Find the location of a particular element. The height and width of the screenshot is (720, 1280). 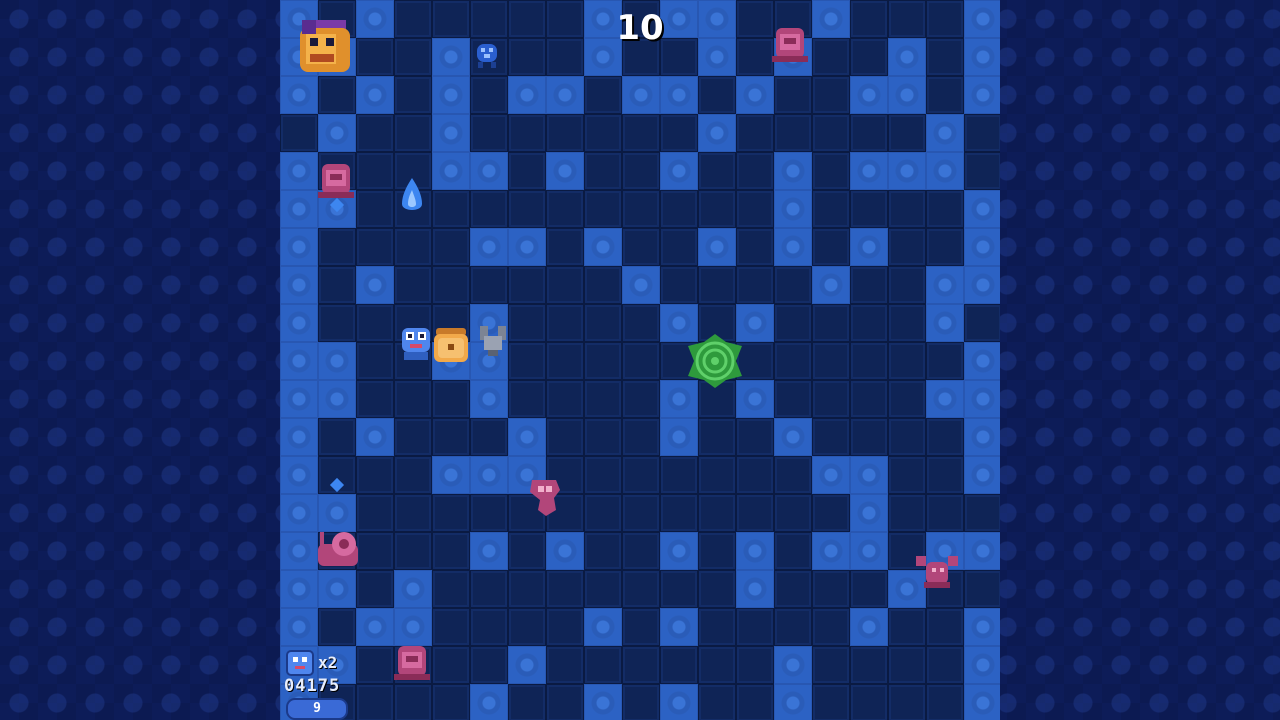

hero-robot-icon is located at coordinates (416, 344).